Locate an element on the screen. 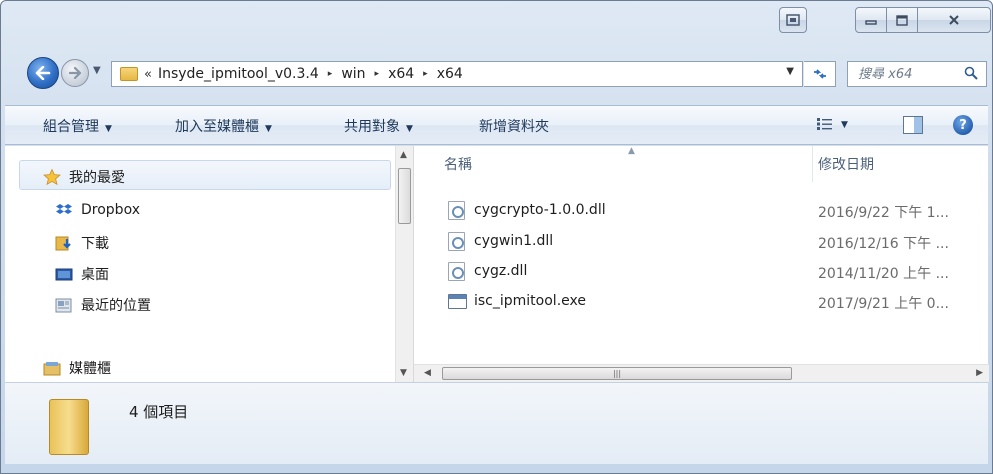 This screenshot has width=993, height=474. minimize-icon is located at coordinates (871, 22).